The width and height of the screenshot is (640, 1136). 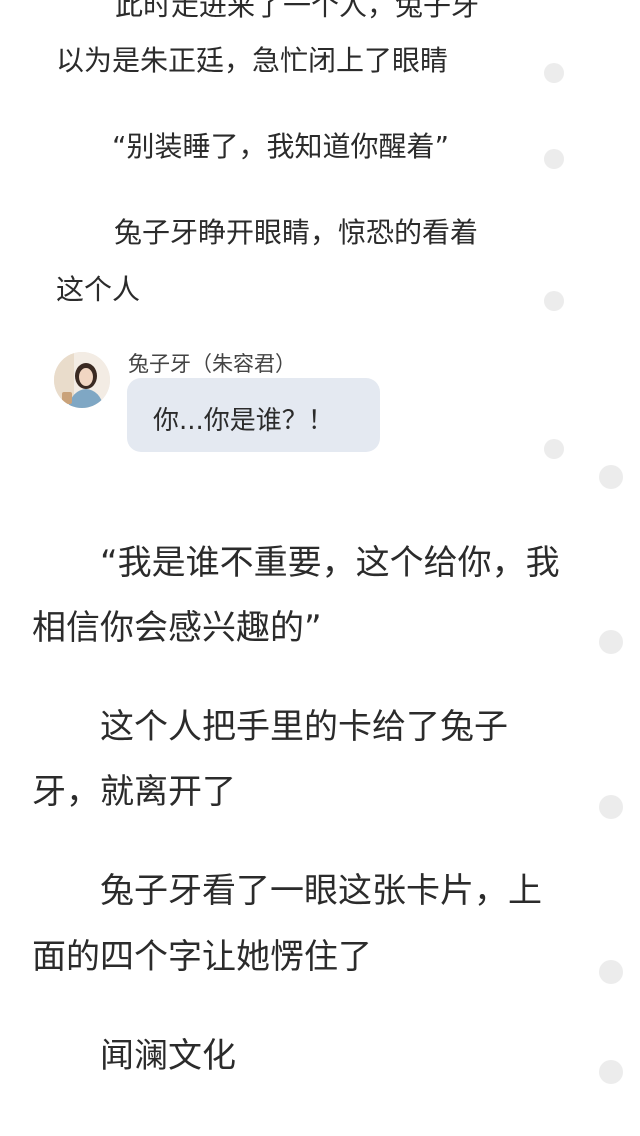 What do you see at coordinates (330, 563) in the screenshot?
I see `story-line: “我是谁不重要，这个给你，我` at bounding box center [330, 563].